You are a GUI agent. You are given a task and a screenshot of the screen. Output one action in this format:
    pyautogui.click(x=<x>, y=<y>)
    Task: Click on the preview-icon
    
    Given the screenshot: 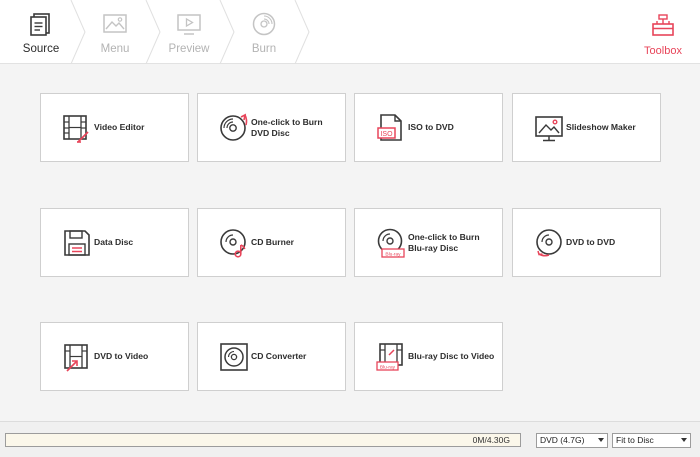 What is the action you would take?
    pyautogui.click(x=189, y=24)
    